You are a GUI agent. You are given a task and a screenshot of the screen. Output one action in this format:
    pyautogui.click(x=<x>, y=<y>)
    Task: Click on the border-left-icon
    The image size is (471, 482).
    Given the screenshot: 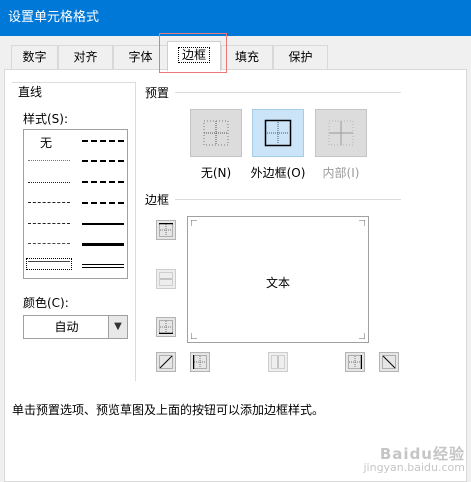 What is the action you would take?
    pyautogui.click(x=200, y=362)
    